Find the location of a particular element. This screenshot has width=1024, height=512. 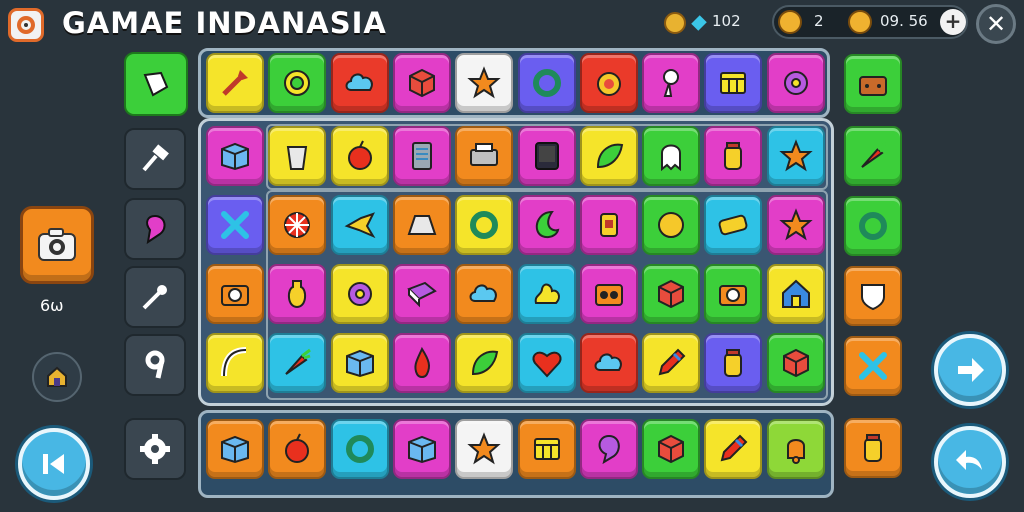

shield-icon is located at coordinates (873, 297).